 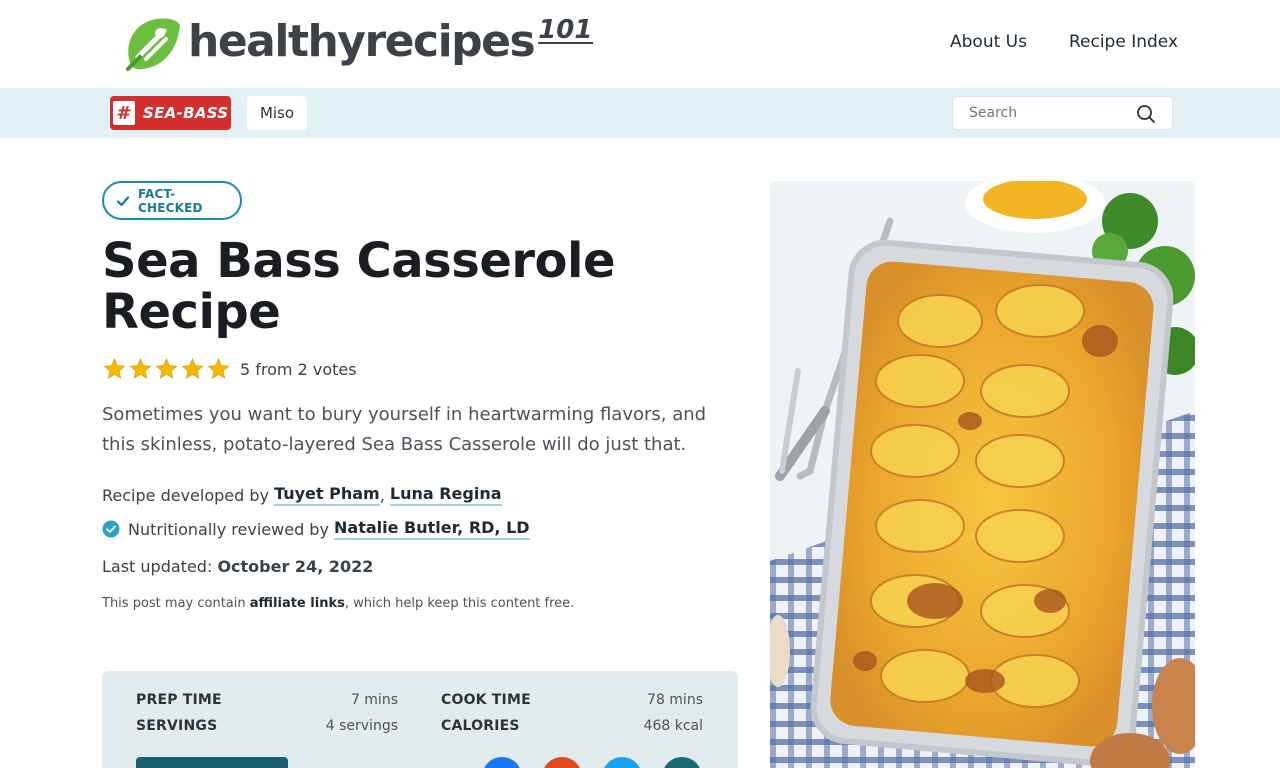 I want to click on tag-sea-bass: # SEA-BASS, so click(x=170, y=113).